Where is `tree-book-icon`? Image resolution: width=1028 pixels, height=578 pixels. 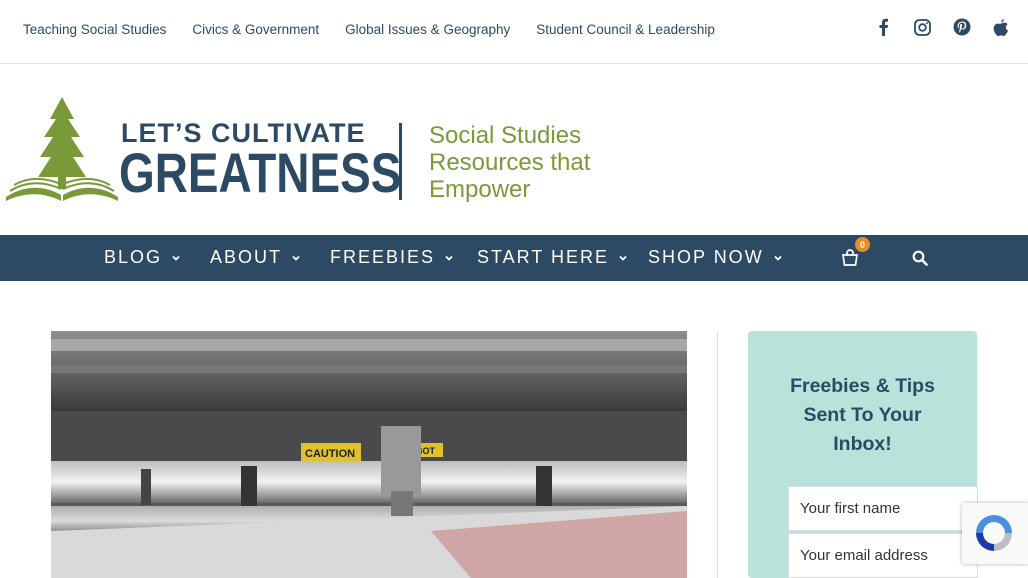 tree-book-icon is located at coordinates (62, 149).